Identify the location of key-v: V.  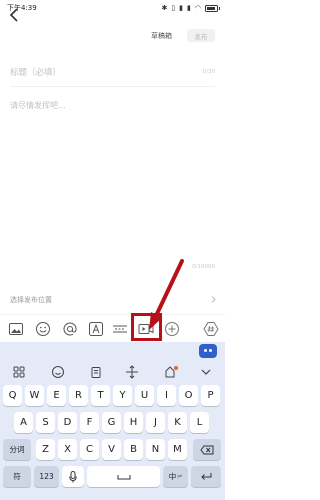
(111, 449).